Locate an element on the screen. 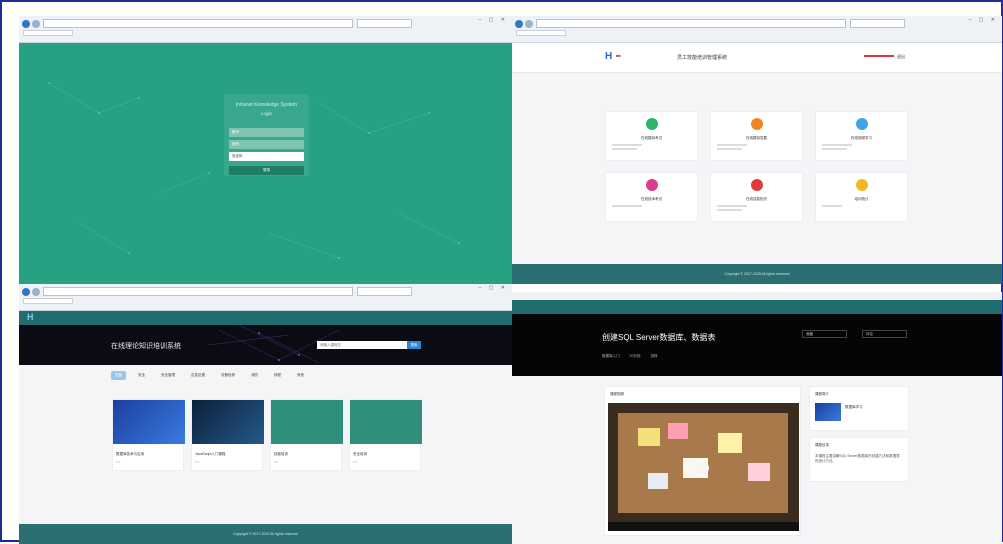 This screenshot has height=544, width=1003. dashboard-header: H ■■ 员工技能培训管理系统 退出 is located at coordinates (757, 58).